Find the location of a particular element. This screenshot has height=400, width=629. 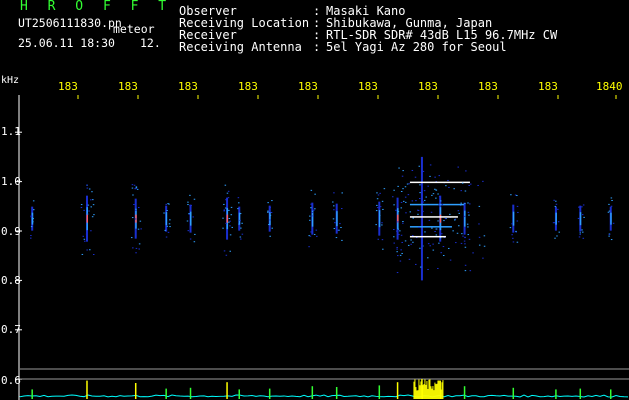

y-axis-unit: kHz is located at coordinates (10, 80).